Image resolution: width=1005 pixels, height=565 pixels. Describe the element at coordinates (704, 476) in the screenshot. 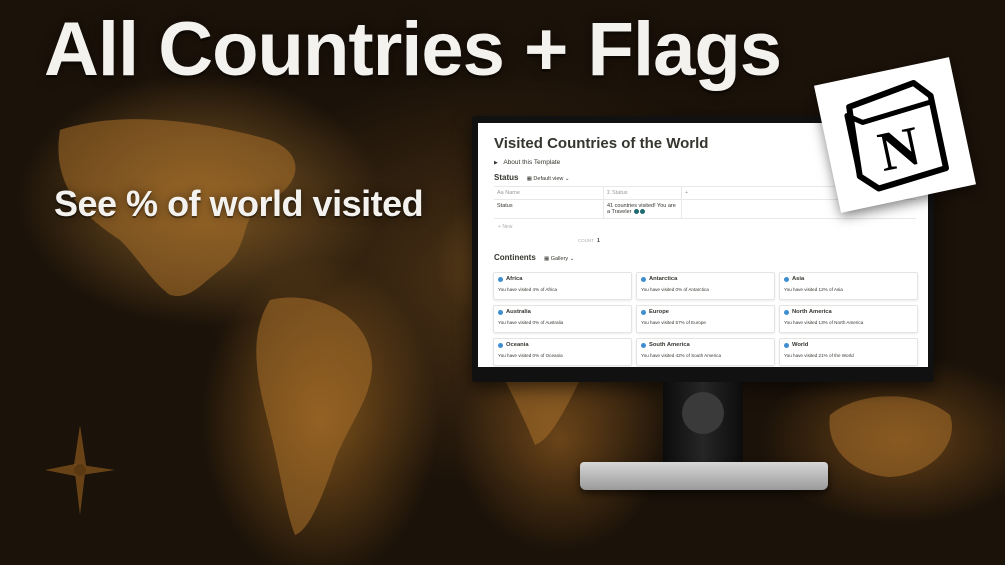

I see `monitor-base` at that location.